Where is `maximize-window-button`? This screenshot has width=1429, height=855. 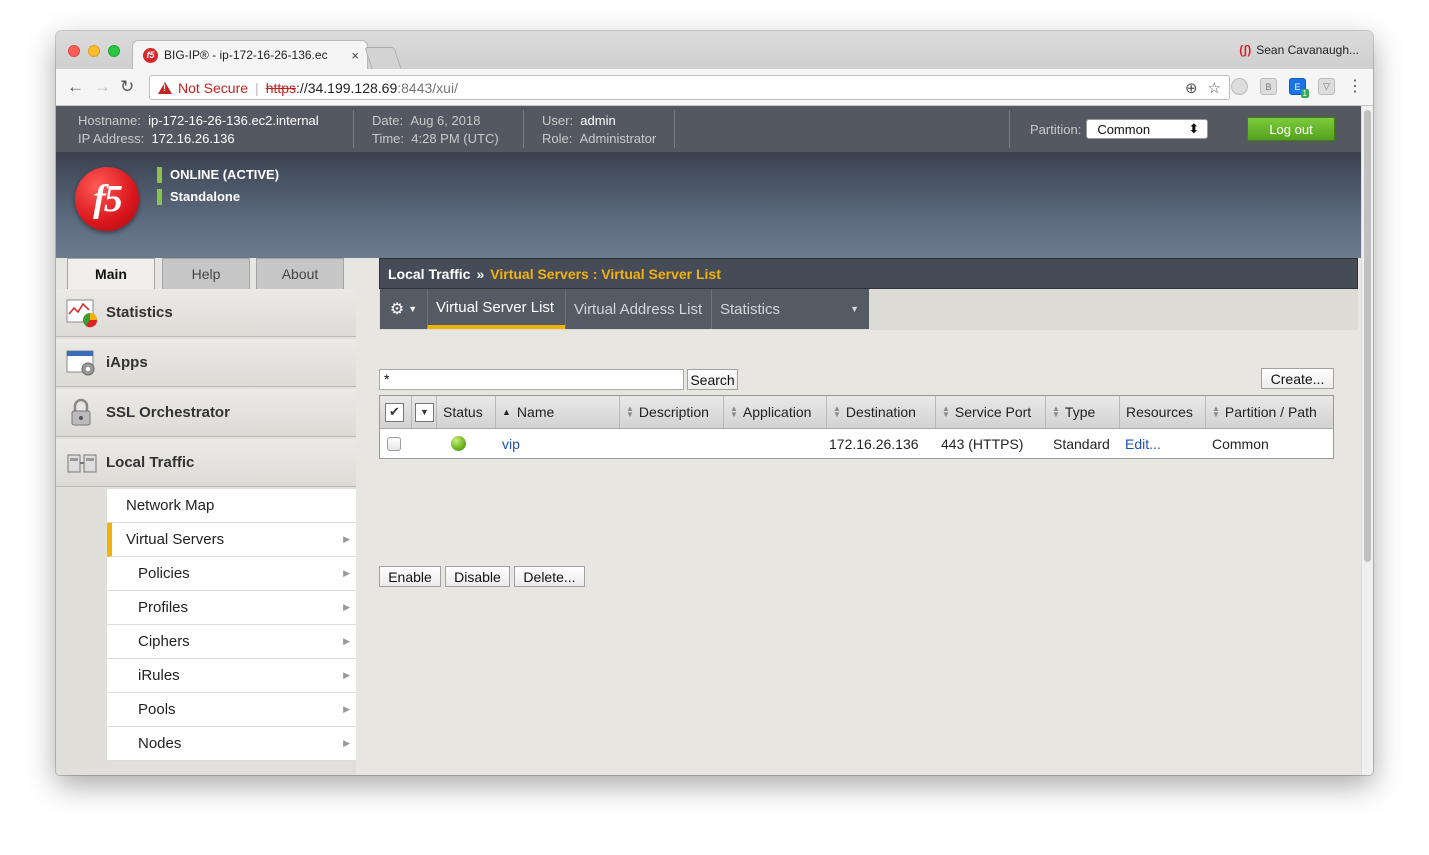
maximize-window-button is located at coordinates (114, 51).